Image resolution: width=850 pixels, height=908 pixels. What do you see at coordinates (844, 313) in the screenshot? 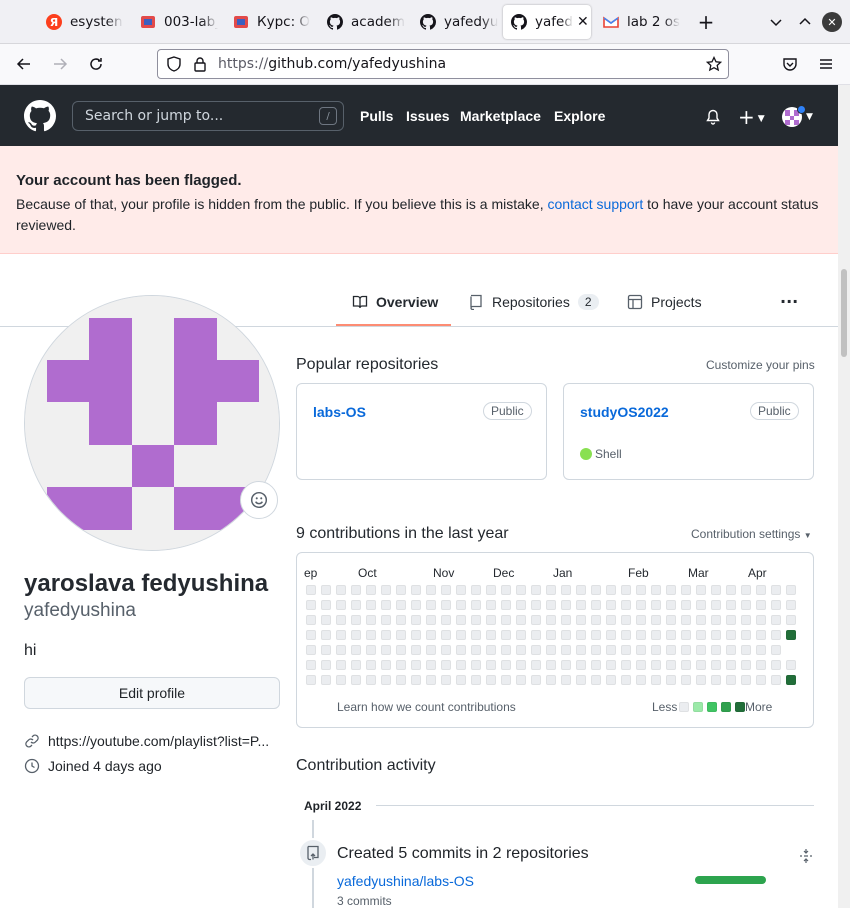
I see `scrollbar-thumb` at bounding box center [844, 313].